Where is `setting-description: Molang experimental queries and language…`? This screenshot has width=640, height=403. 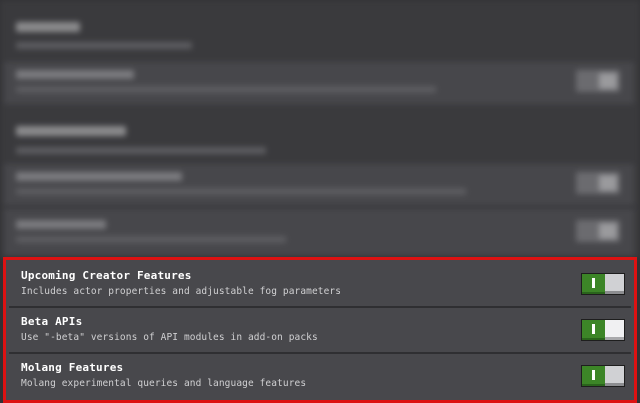
setting-description: Molang experimental queries and language… is located at coordinates (164, 383).